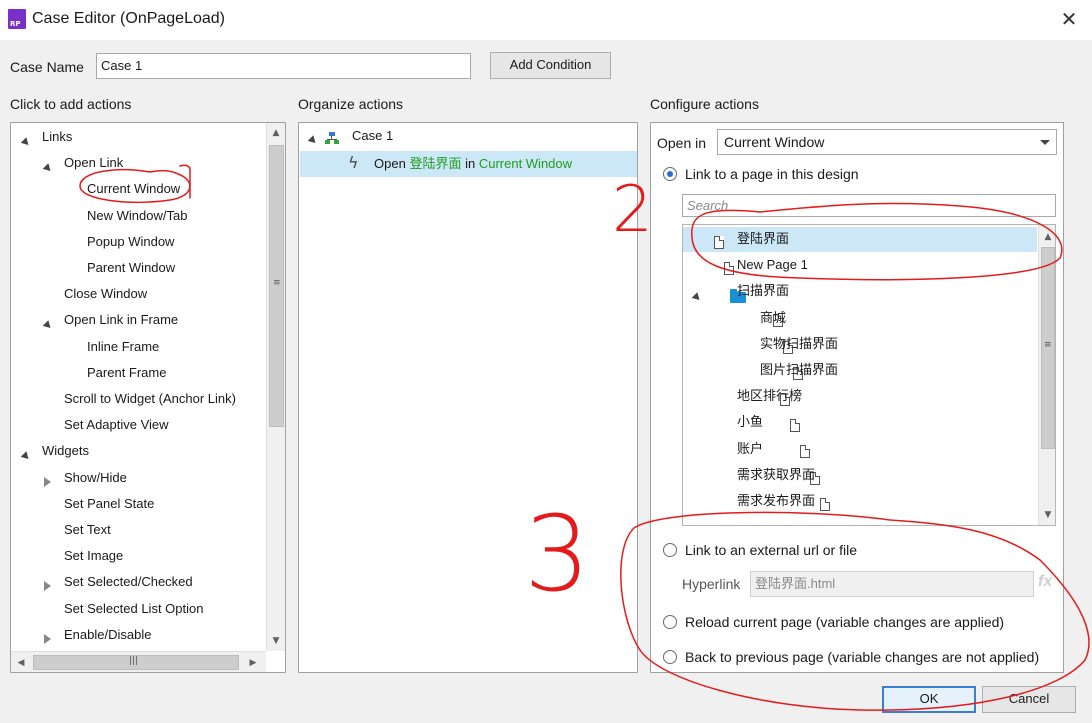 The width and height of the screenshot is (1092, 723). Describe the element at coordinates (1048, 345) in the screenshot. I see `page-scroll-grip-icon: ≡` at that location.